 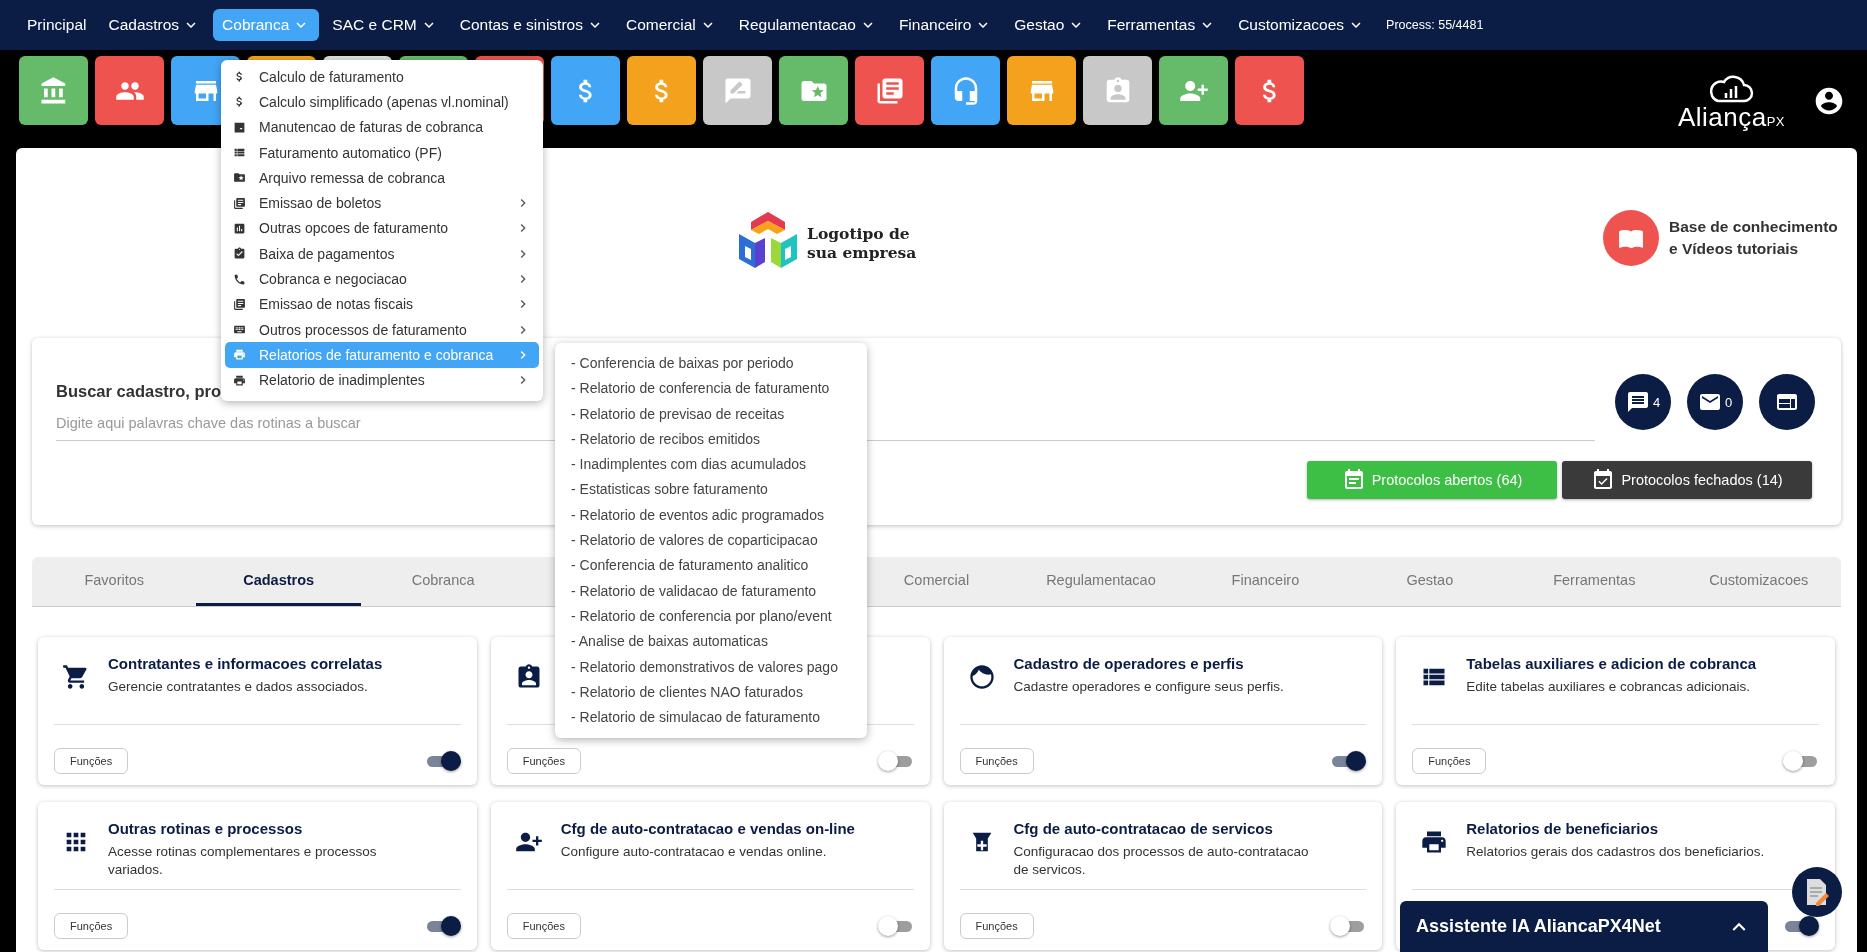 What do you see at coordinates (807, 25) in the screenshot?
I see `nav-menu-item: Regulamentacao` at bounding box center [807, 25].